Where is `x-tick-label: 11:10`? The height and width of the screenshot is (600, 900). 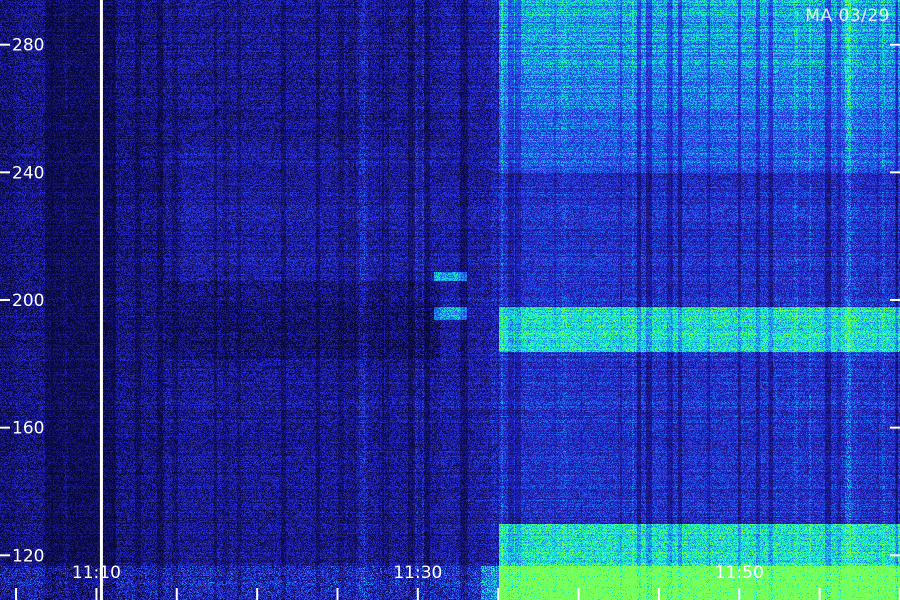 x-tick-label: 11:10 is located at coordinates (96, 573).